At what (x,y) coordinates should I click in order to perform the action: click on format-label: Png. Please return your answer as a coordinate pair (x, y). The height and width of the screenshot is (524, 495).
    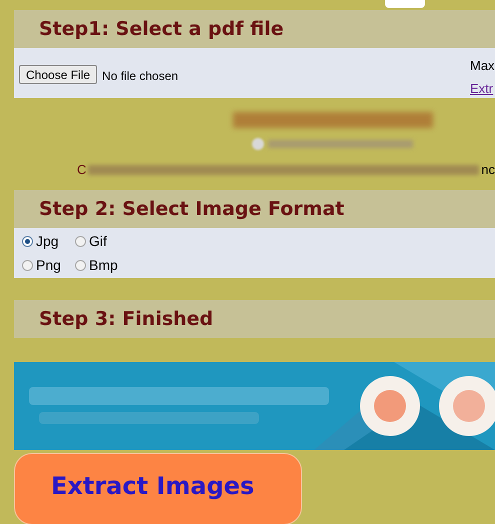
    Looking at the image, I should click on (48, 265).